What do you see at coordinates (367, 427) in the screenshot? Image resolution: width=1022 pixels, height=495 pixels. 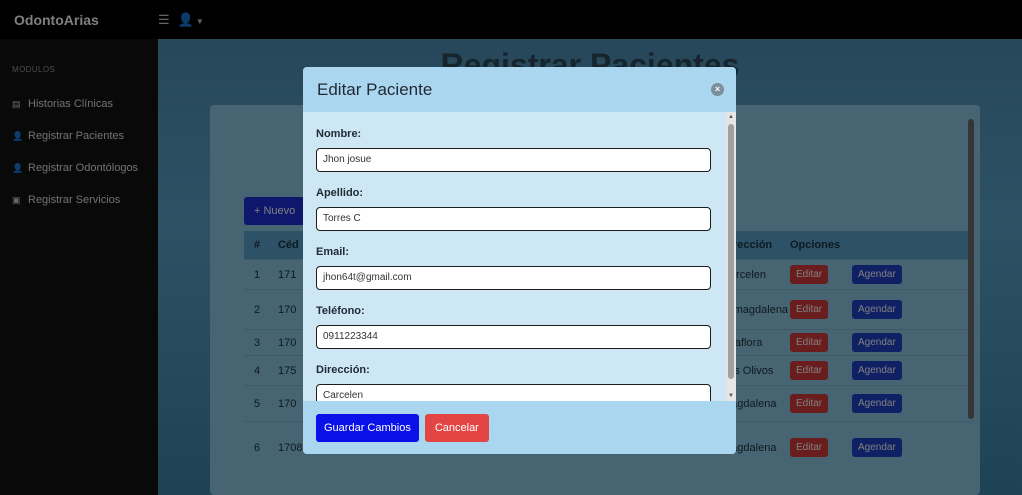 I see `save-changes-button: Guardar Cambios` at bounding box center [367, 427].